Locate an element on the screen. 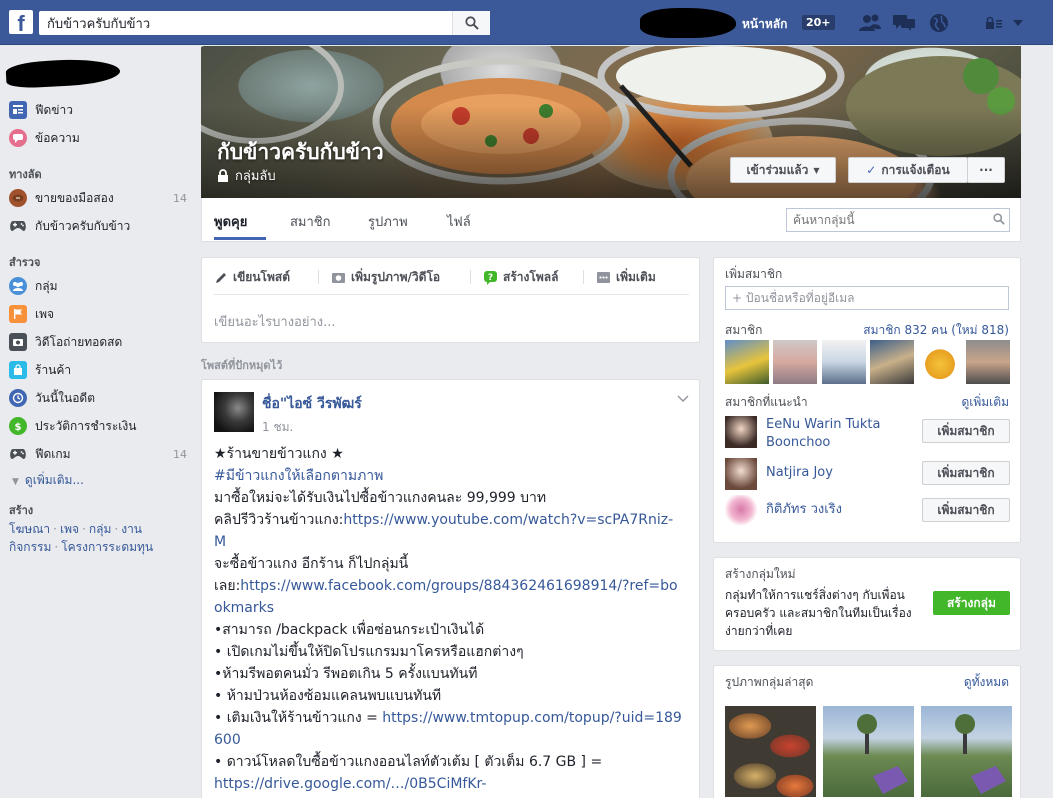 The height and width of the screenshot is (798, 1053). create-ad-link: โฆษณา is located at coordinates (29, 529).